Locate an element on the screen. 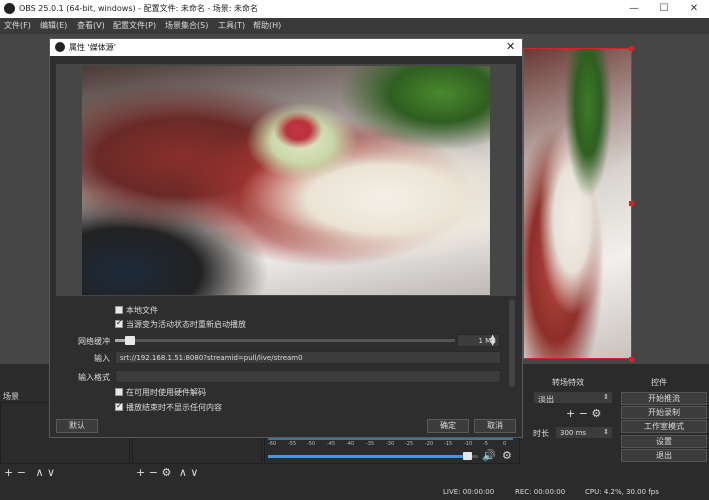  scenes-toolbar: + − ∧ ∨ is located at coordinates (29, 472).